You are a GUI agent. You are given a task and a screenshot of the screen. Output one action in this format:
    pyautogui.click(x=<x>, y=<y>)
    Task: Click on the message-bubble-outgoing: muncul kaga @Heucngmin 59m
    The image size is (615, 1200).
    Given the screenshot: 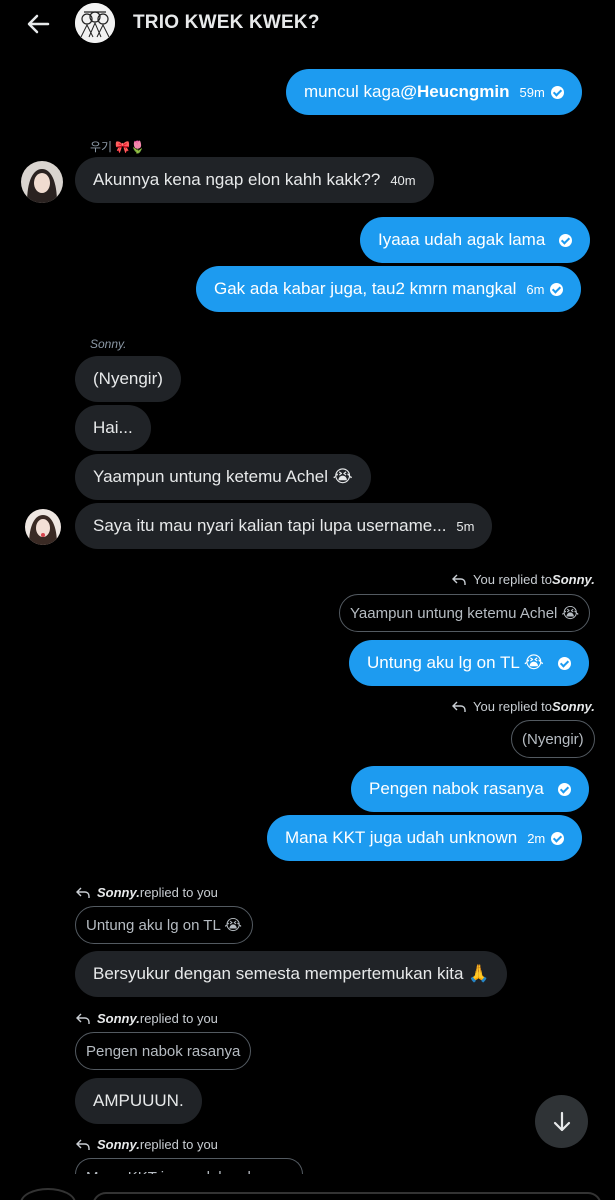 What is the action you would take?
    pyautogui.click(x=434, y=92)
    